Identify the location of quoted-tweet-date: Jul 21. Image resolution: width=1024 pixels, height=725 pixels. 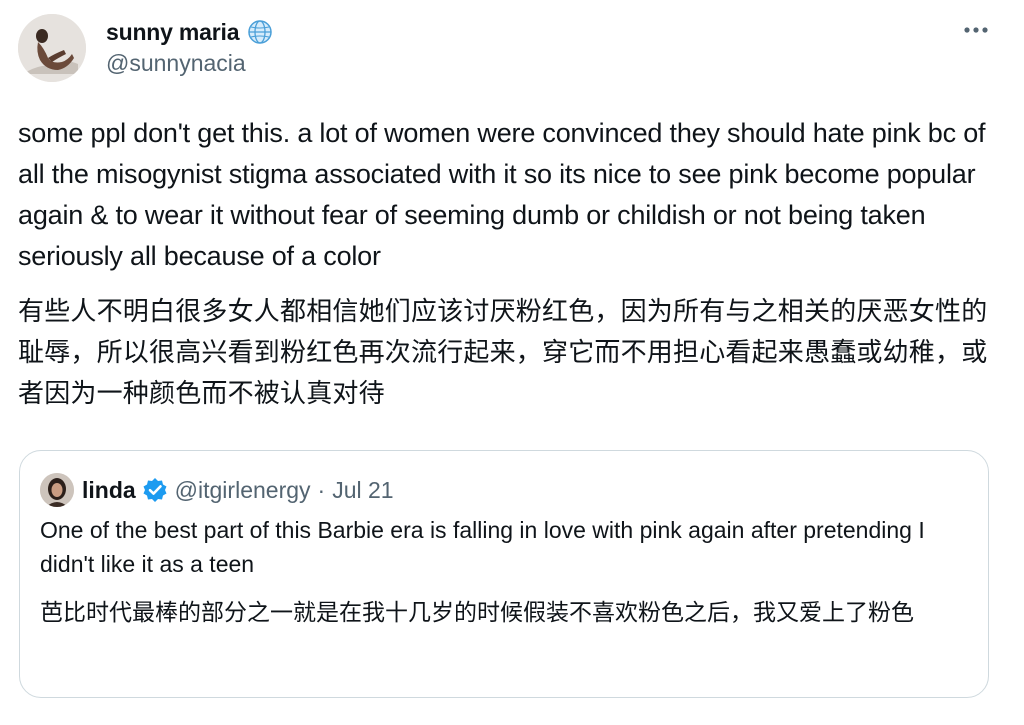
(362, 490).